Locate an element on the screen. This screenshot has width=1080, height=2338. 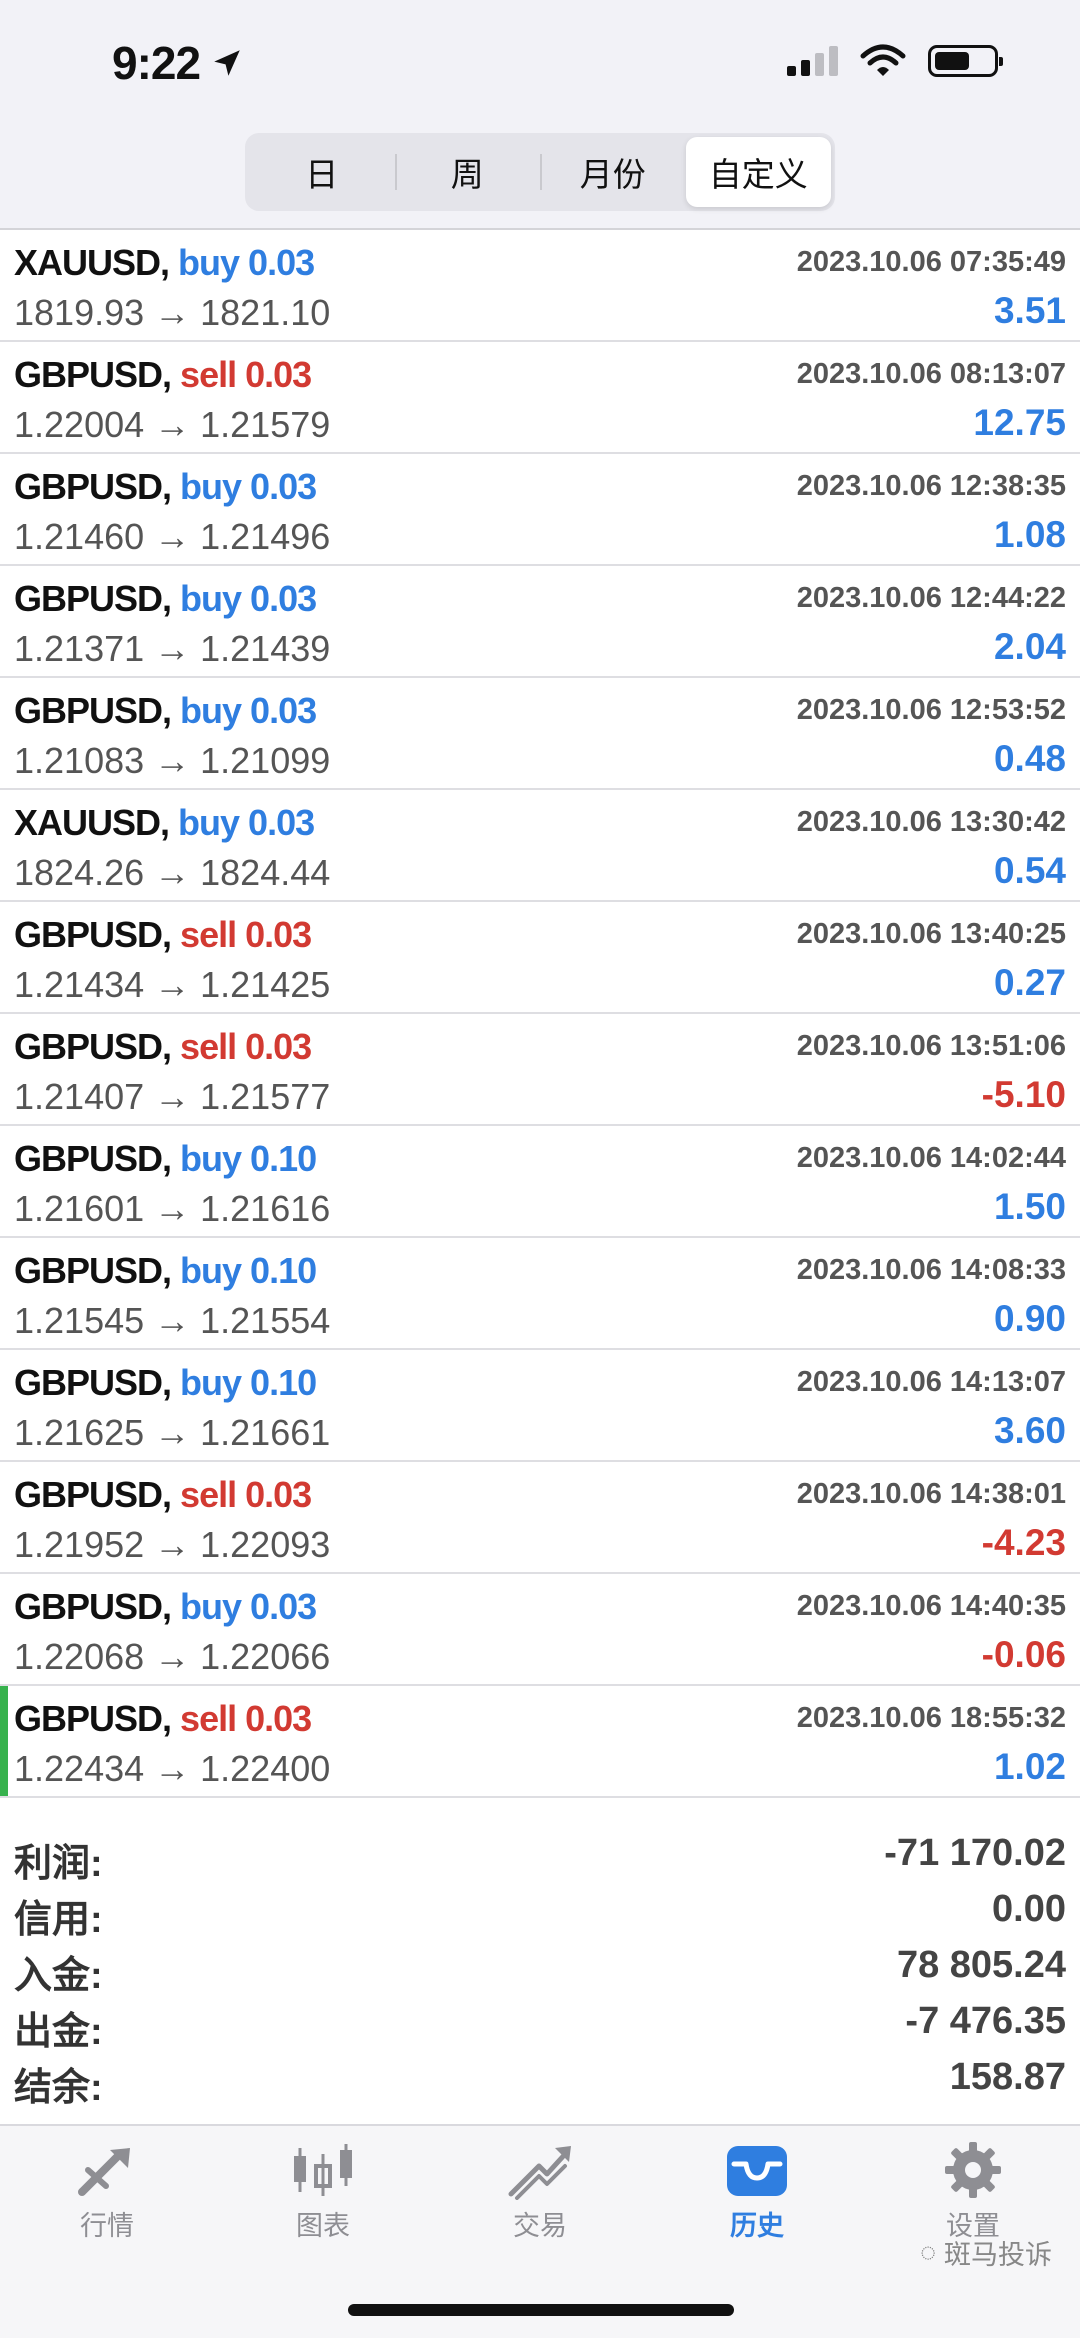
tab-history: 历史 is located at coordinates (757, 2191).